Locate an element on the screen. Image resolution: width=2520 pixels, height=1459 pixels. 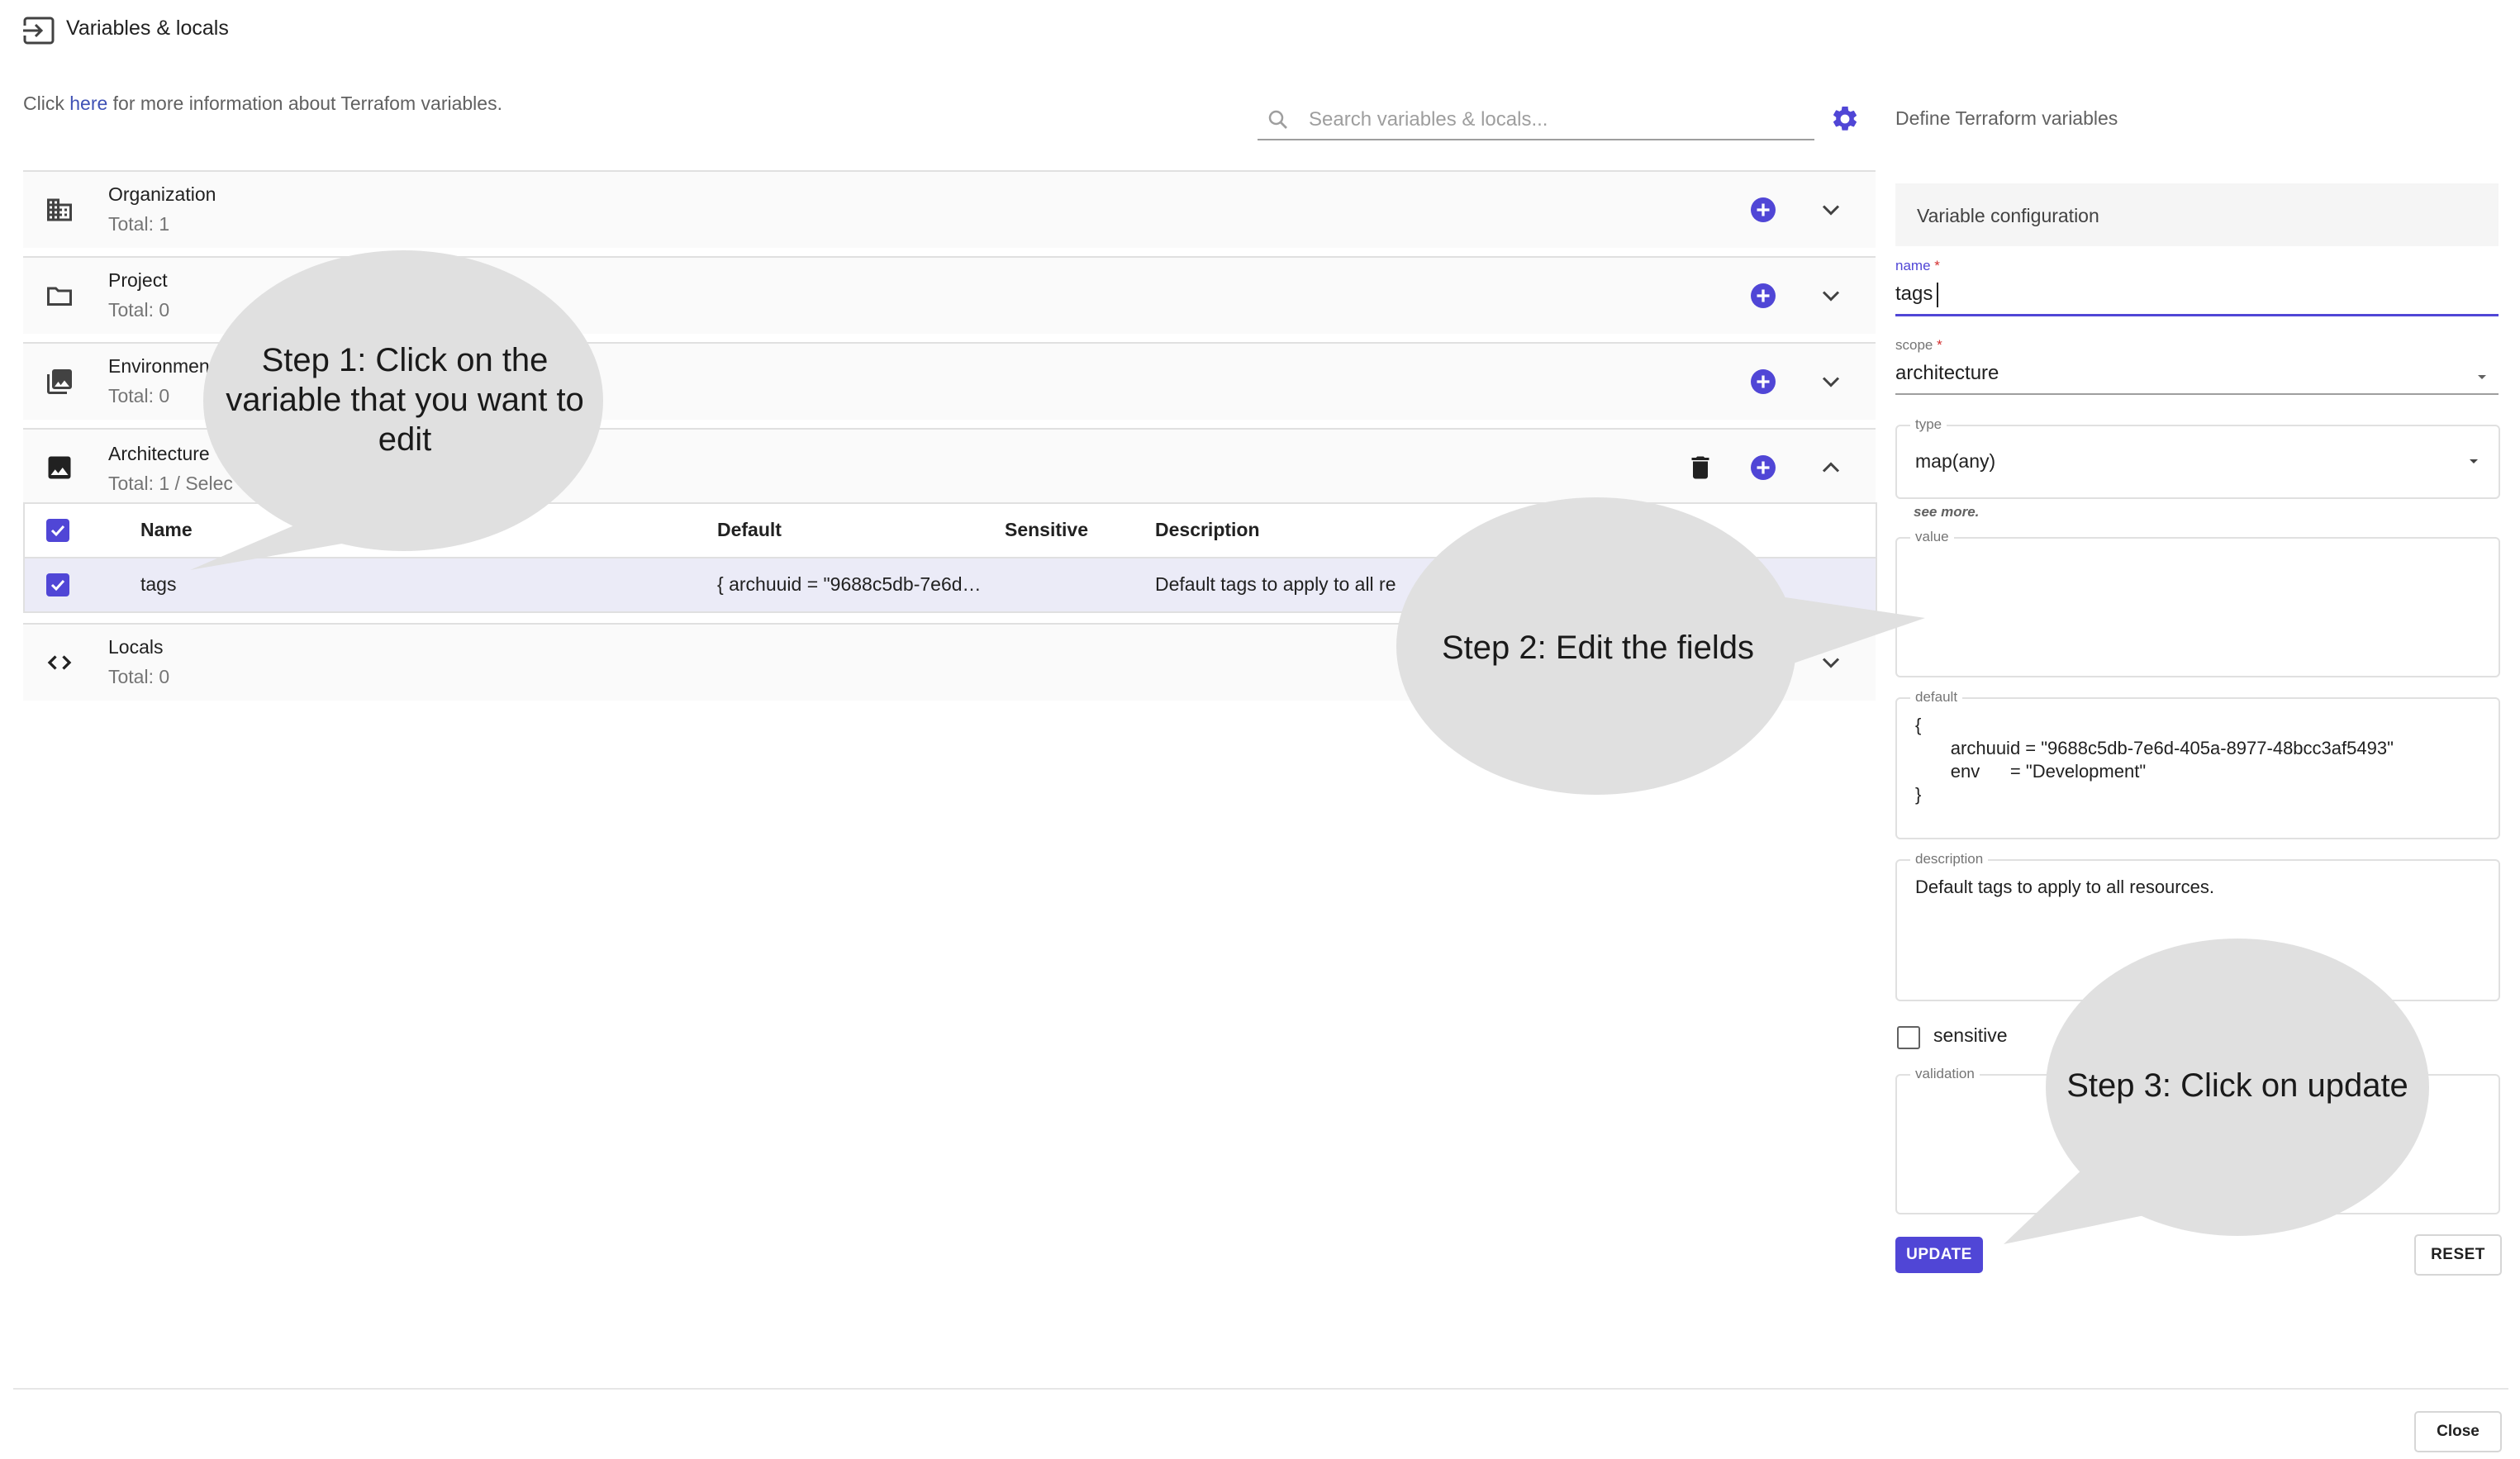
section-header: Variable configuration is located at coordinates (2197, 214).